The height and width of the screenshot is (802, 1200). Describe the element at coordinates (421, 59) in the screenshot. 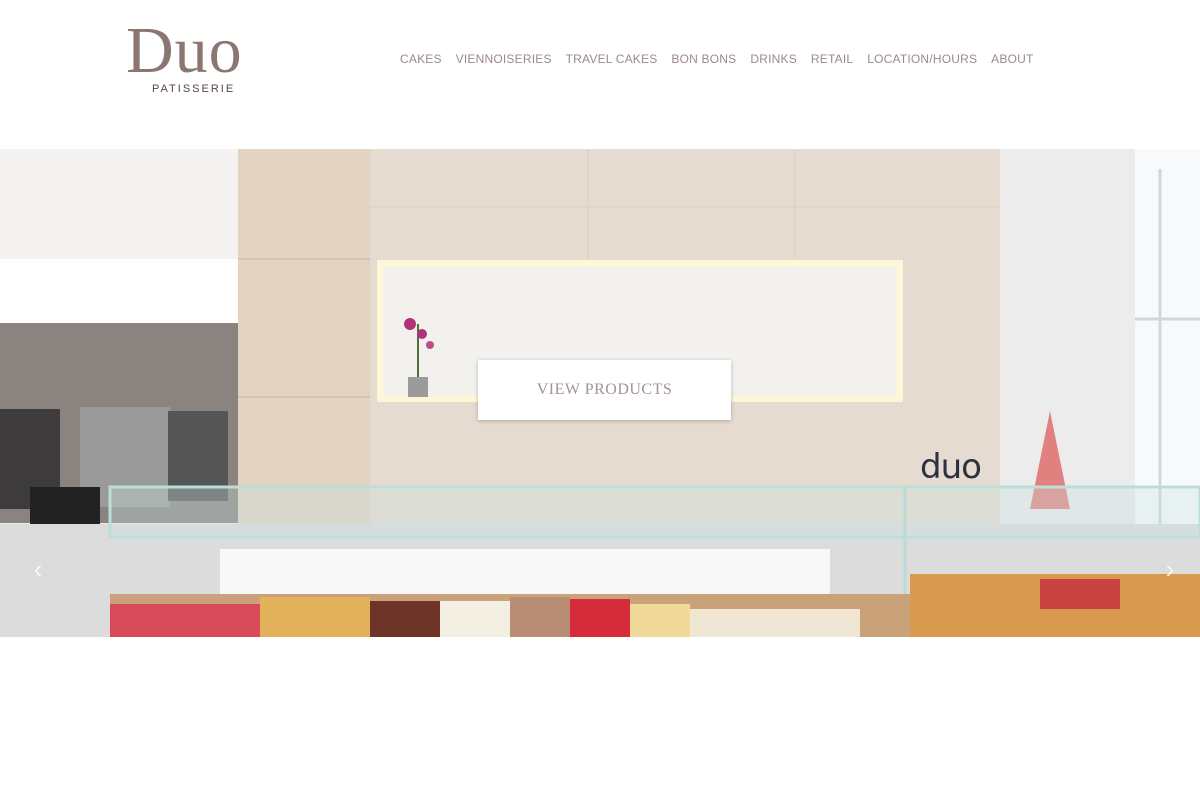

I see `nav-item-cakes: CAKES` at that location.